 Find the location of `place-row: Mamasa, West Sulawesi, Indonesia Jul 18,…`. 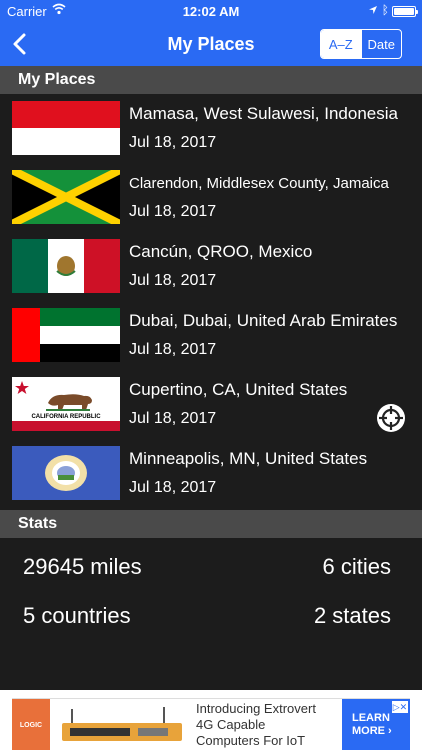

place-row: Mamasa, West Sulawesi, Indonesia Jul 18,… is located at coordinates (211, 130).